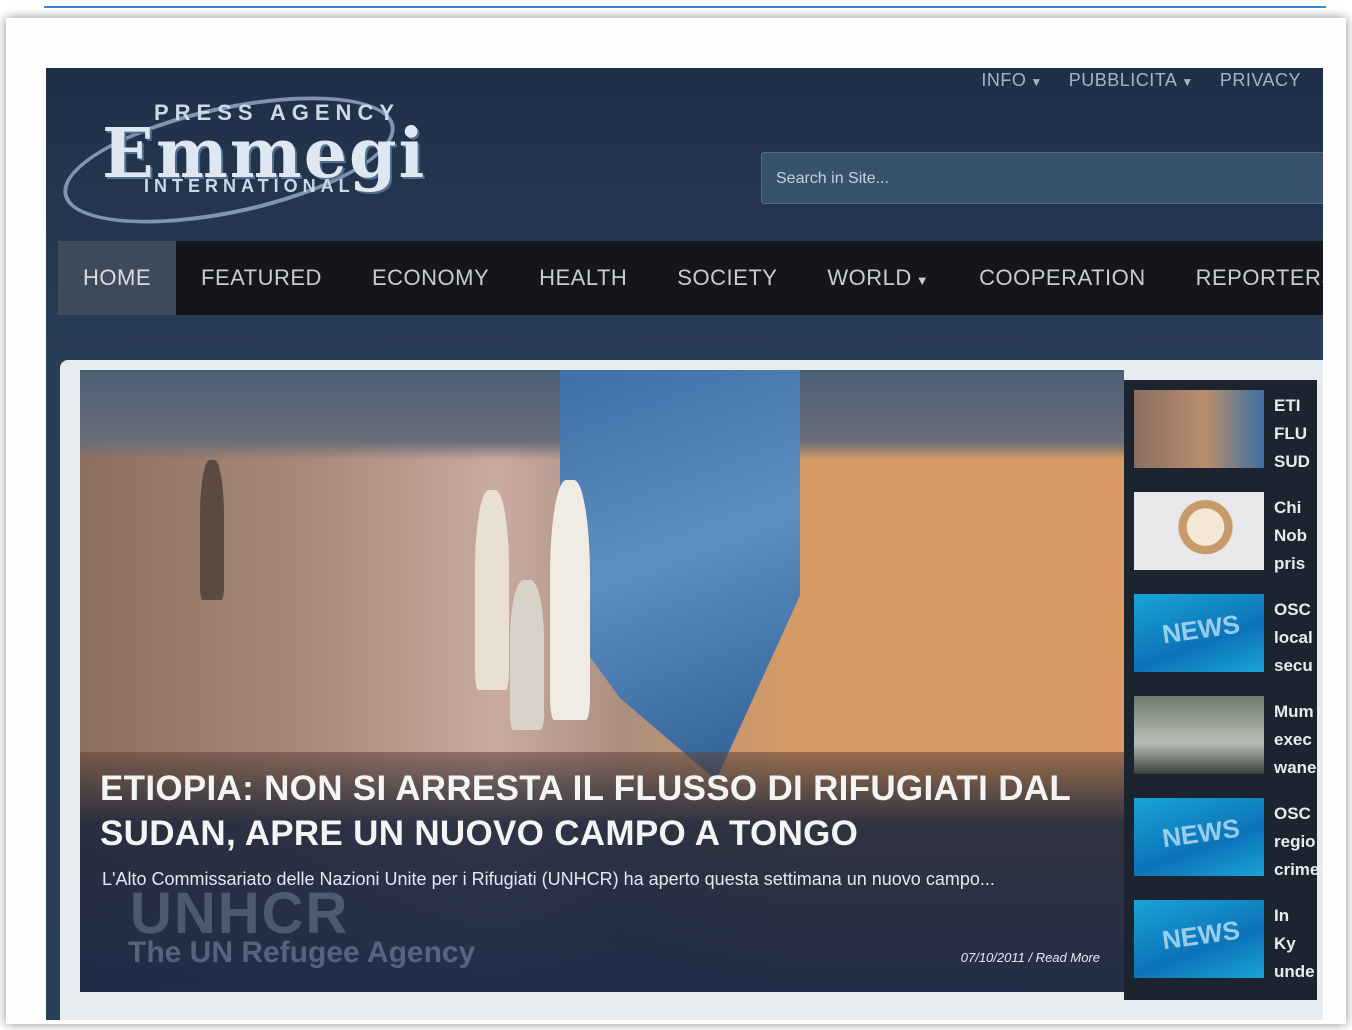  What do you see at coordinates (1011, 80) in the screenshot?
I see `top-link-info: INFO ▼` at bounding box center [1011, 80].